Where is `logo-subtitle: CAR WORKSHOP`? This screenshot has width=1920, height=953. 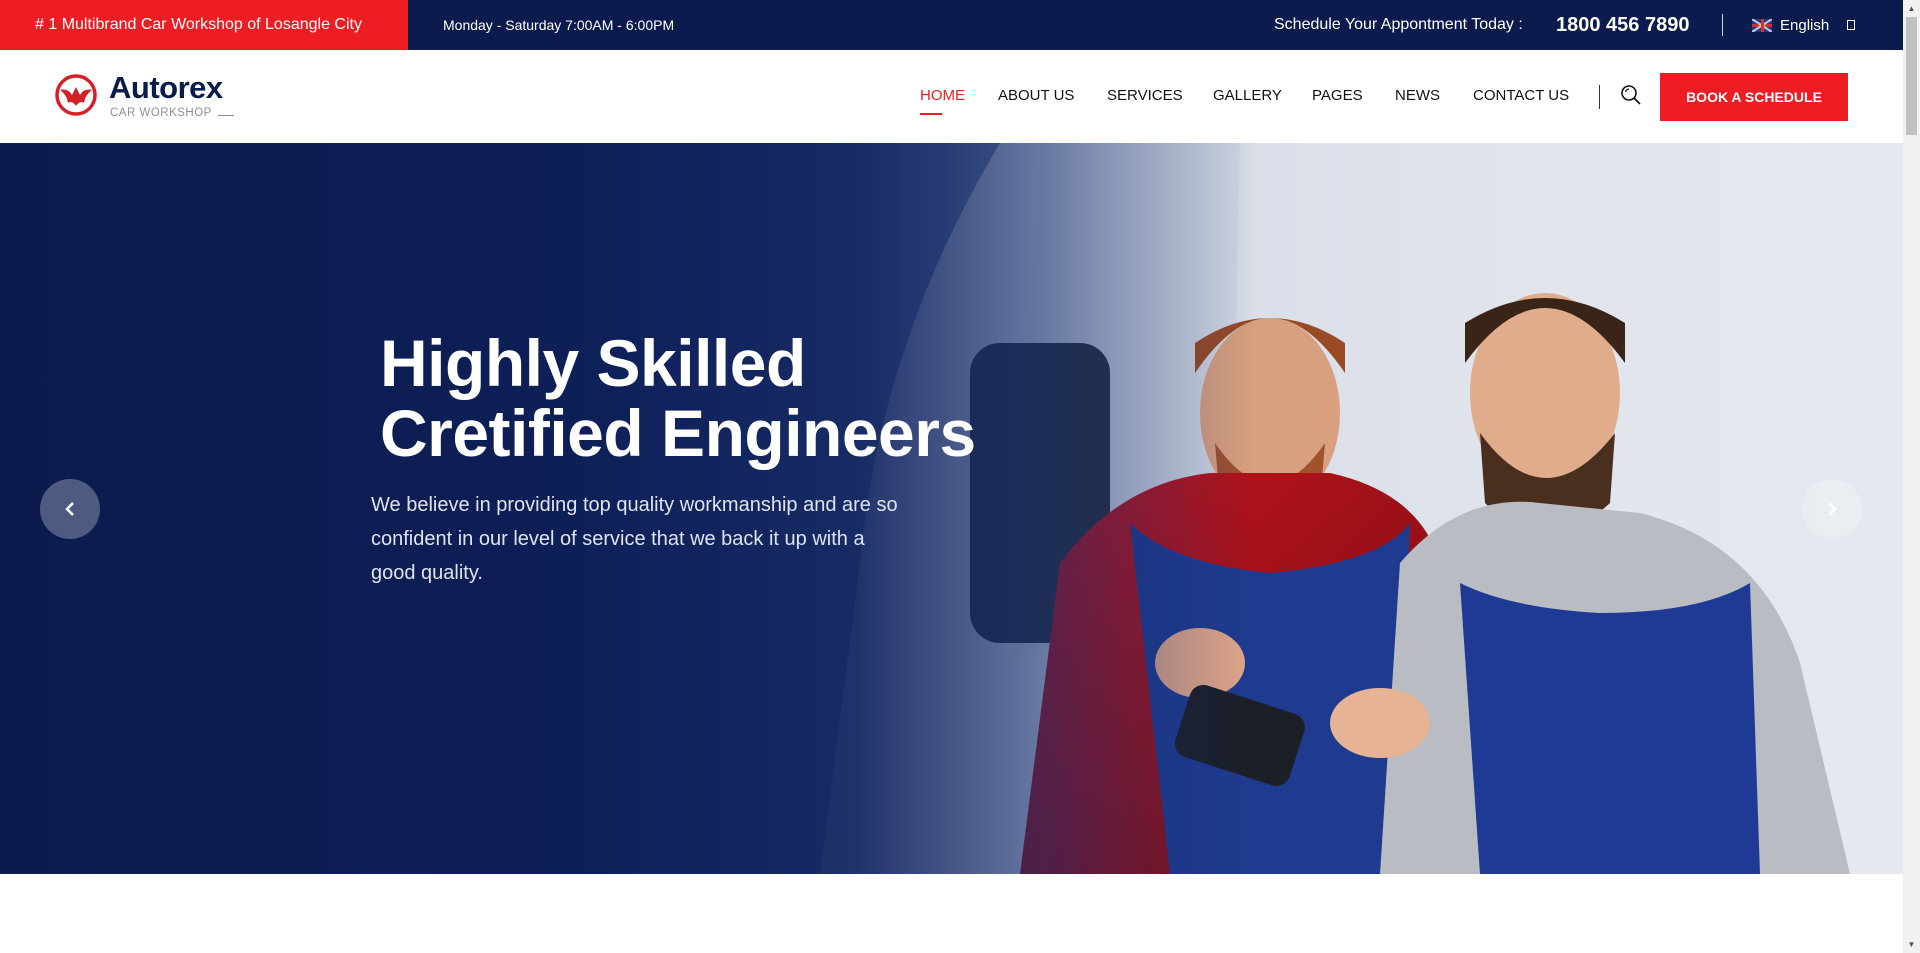 logo-subtitle: CAR WORKSHOP is located at coordinates (161, 113).